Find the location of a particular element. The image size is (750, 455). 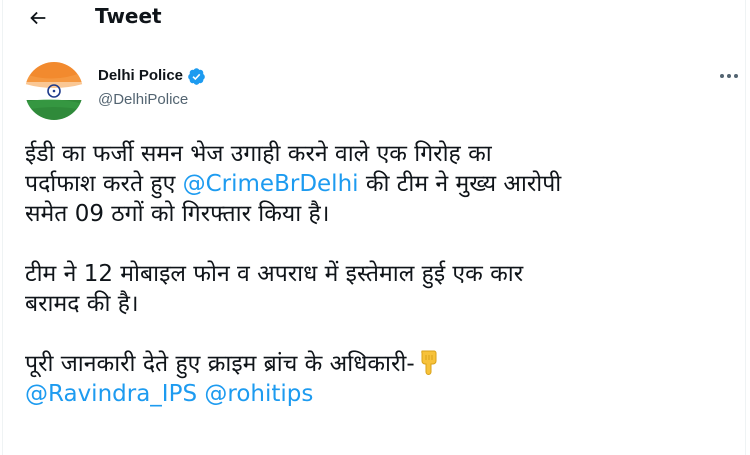

page-title: Tweet is located at coordinates (128, 16).